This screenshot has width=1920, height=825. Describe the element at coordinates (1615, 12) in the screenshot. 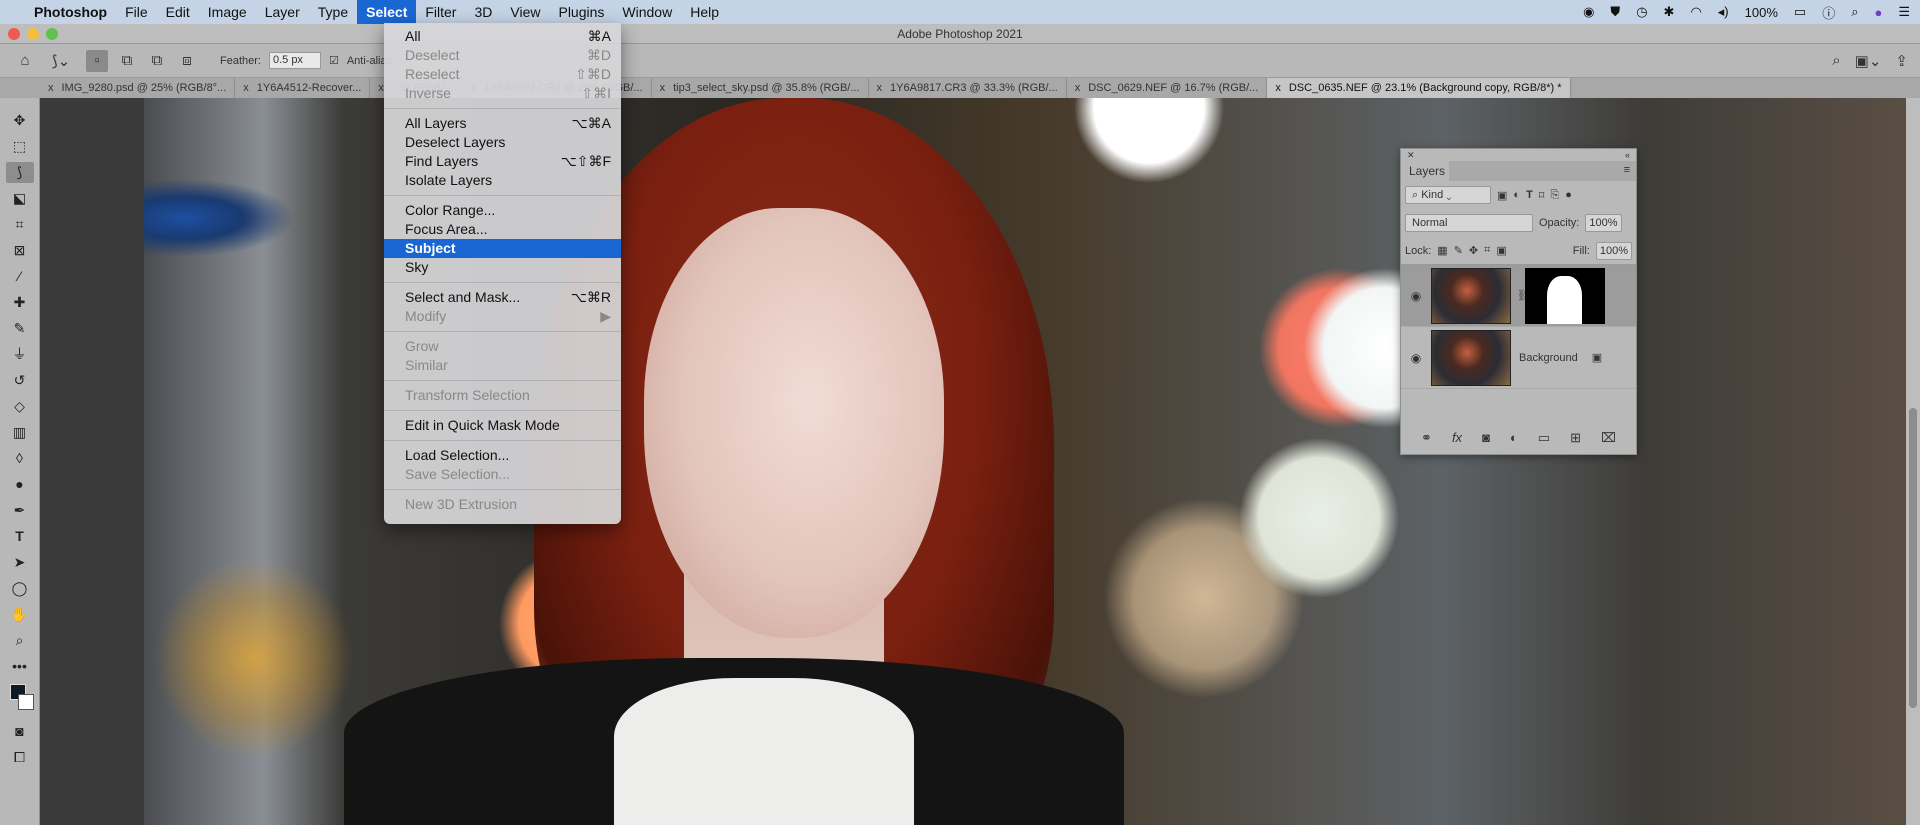

I see `shield-icon: ⛊` at that location.